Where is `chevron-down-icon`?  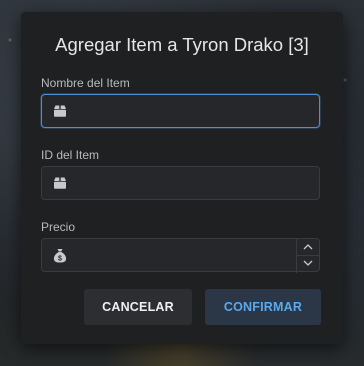
chevron-down-icon is located at coordinates (308, 263).